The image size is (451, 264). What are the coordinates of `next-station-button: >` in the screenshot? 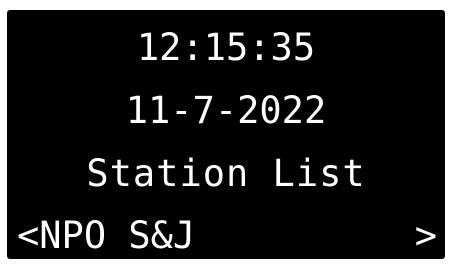 It's located at (426, 235).